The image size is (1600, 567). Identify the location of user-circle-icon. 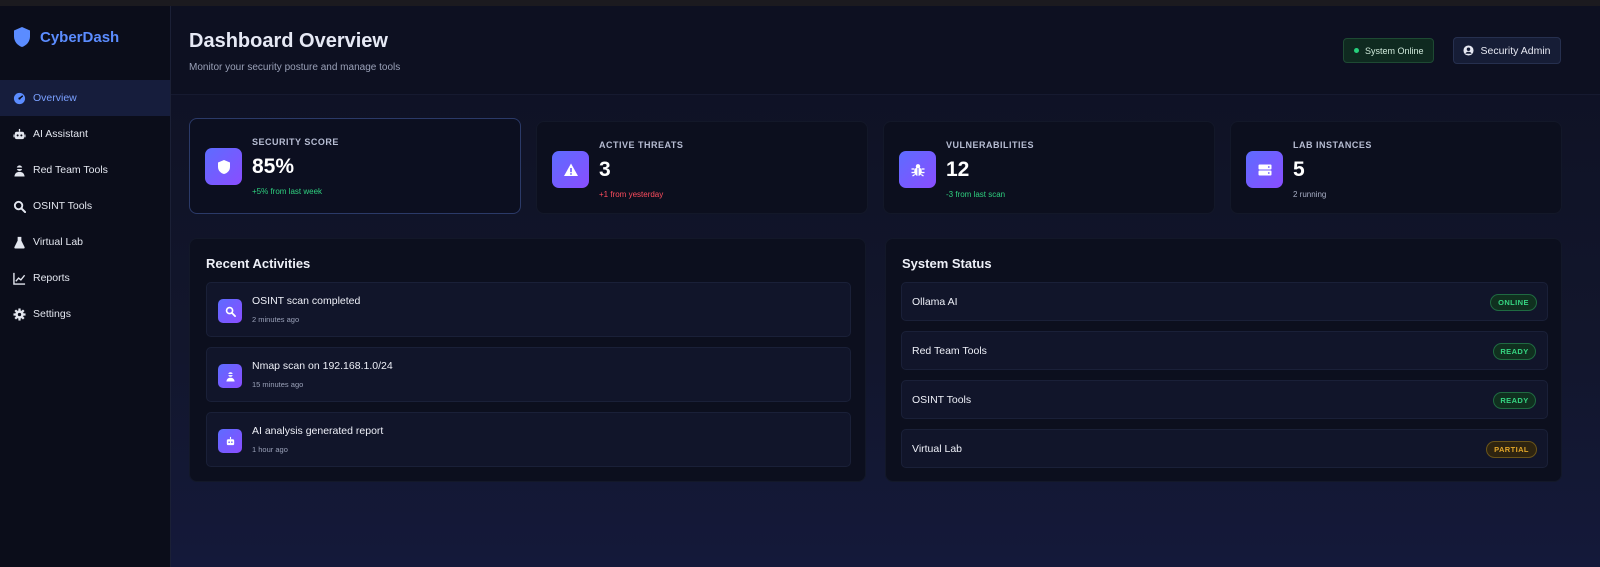
(1469, 50).